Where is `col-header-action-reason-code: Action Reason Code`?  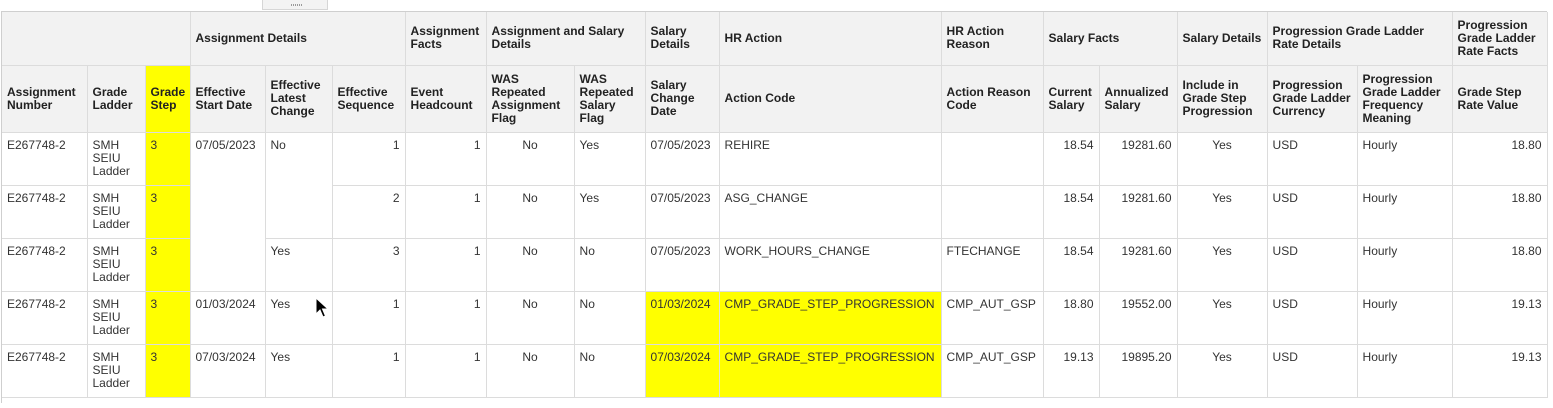
col-header-action-reason-code: Action Reason Code is located at coordinates (992, 99).